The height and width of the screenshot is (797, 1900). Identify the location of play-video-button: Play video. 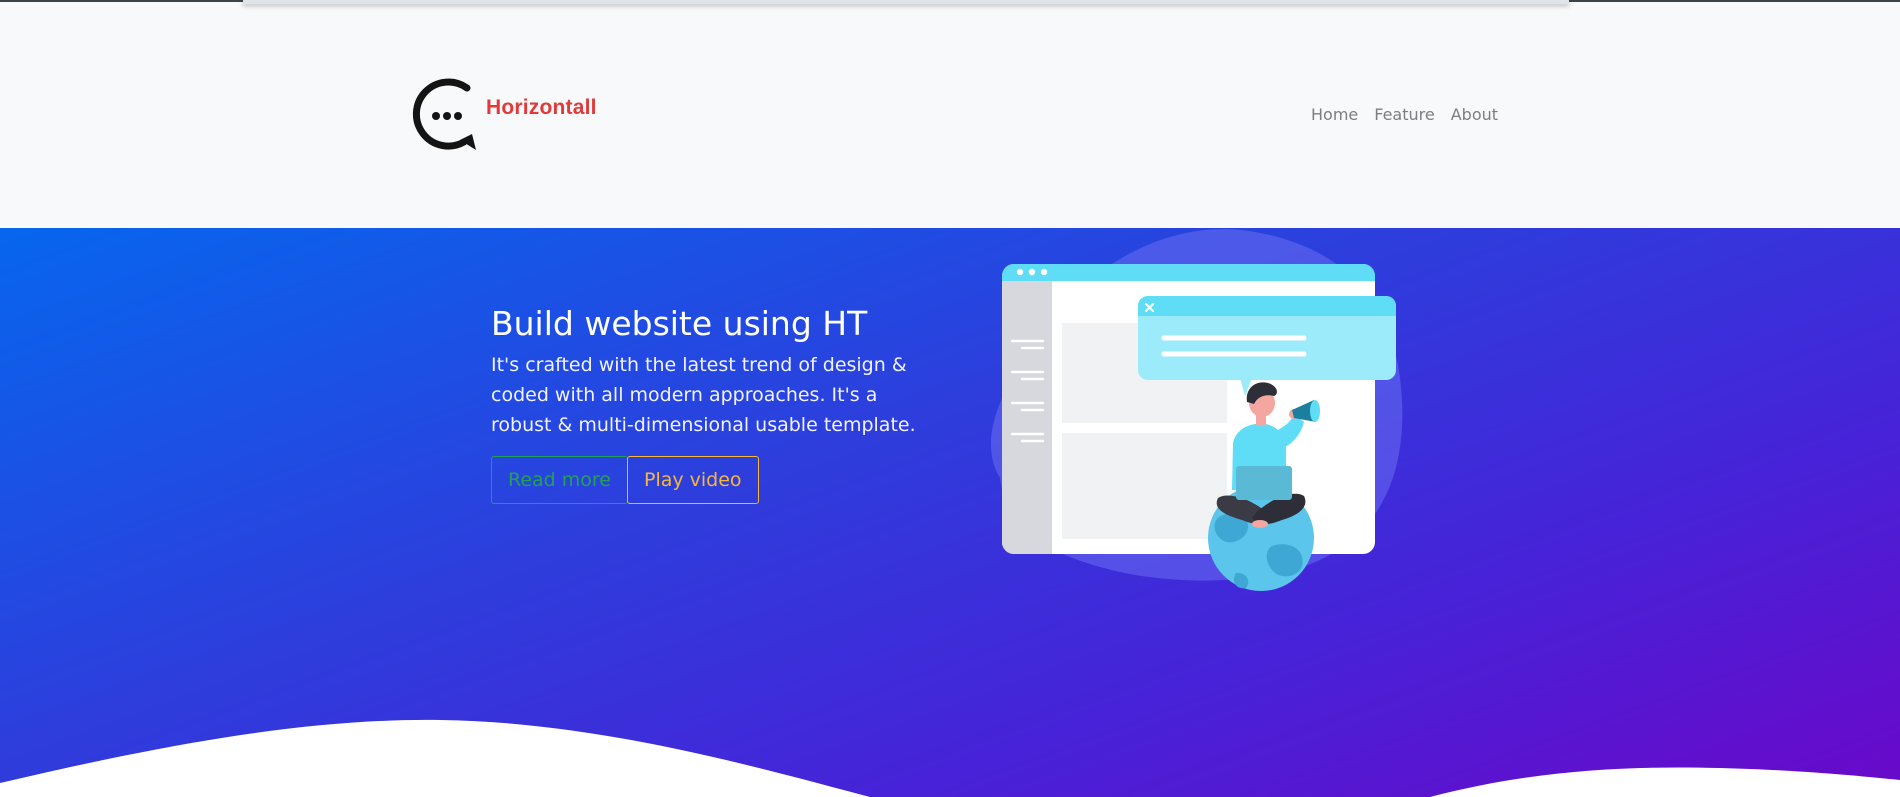
(693, 480).